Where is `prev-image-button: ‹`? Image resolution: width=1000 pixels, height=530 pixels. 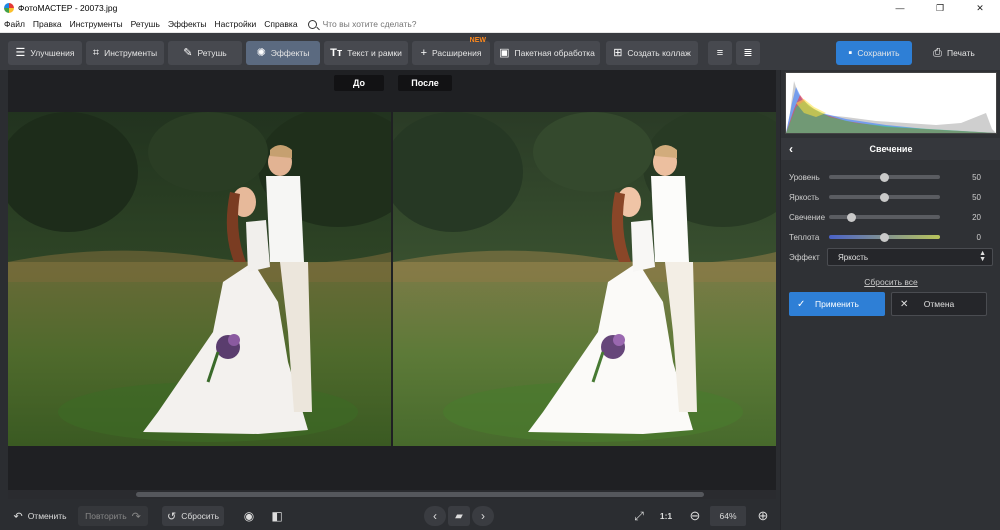 prev-image-button: ‹ is located at coordinates (435, 516).